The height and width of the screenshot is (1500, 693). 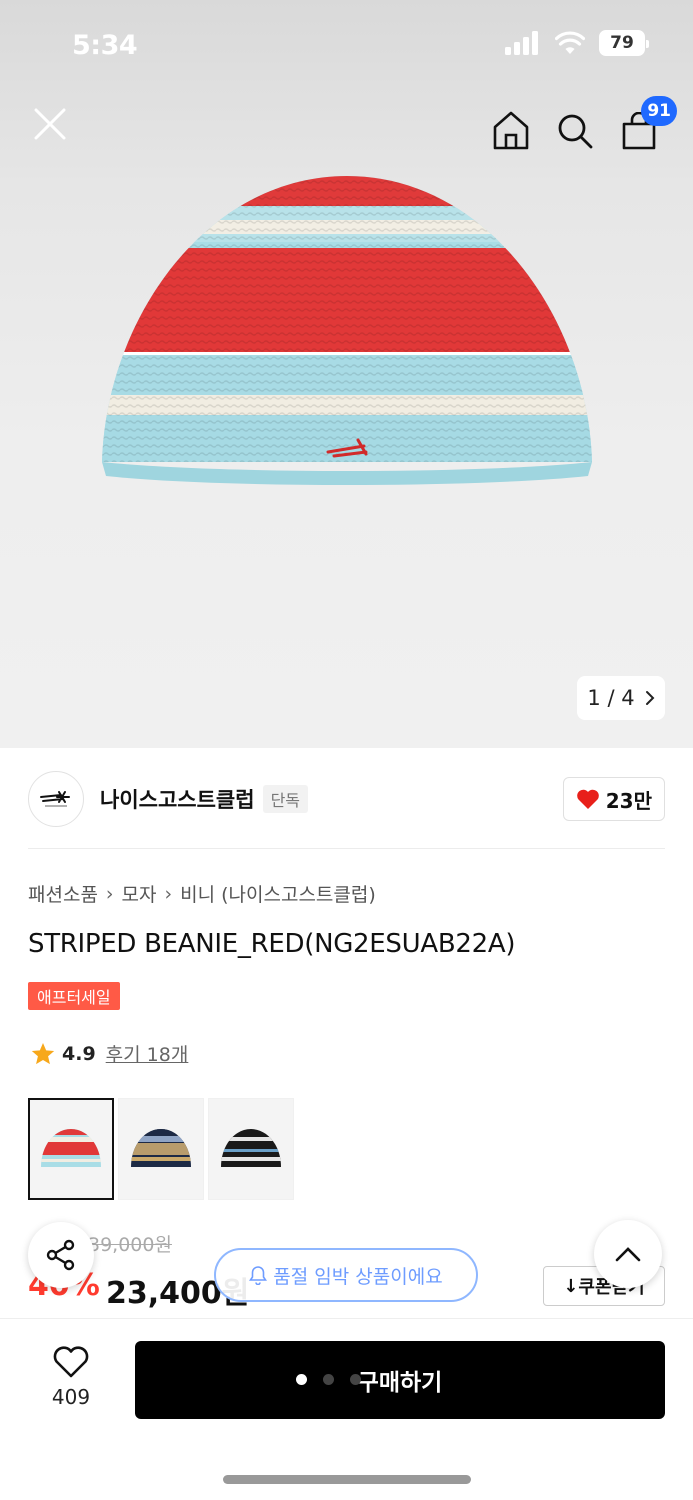 I want to click on chevron-up-icon, so click(x=628, y=1254).